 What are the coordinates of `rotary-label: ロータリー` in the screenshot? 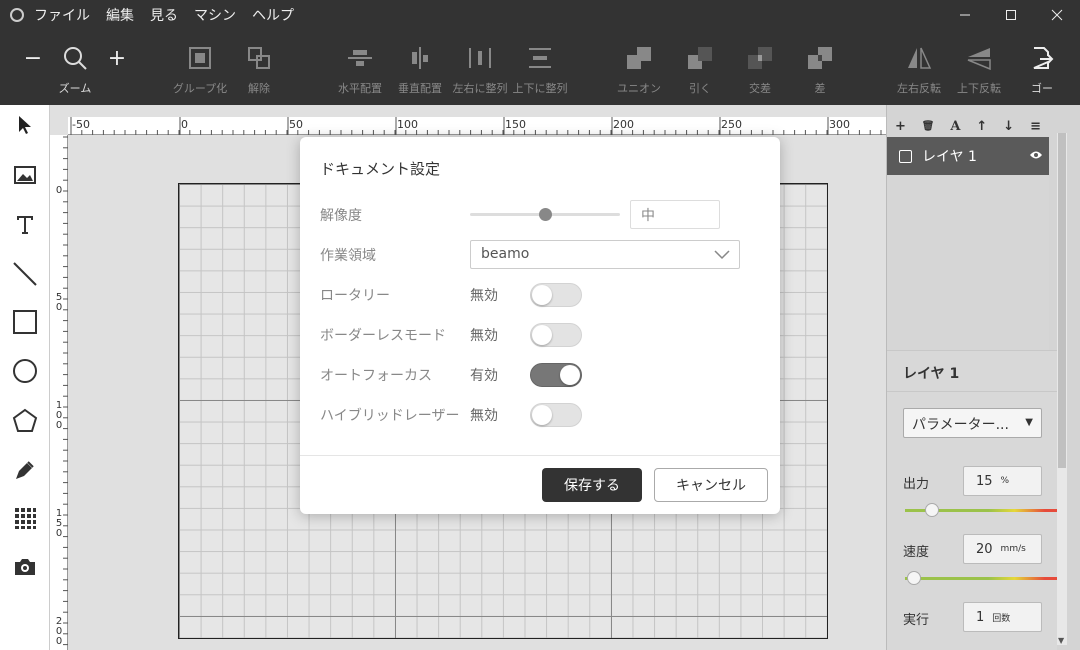 It's located at (355, 296).